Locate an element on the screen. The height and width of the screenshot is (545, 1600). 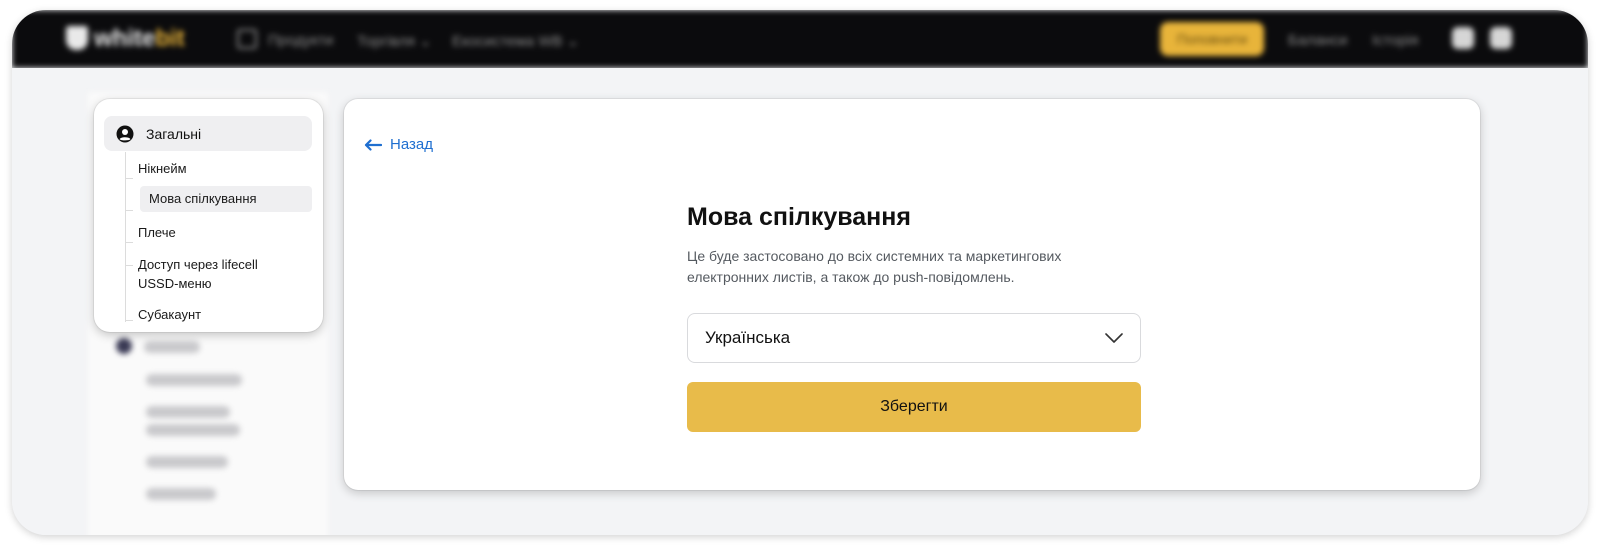
deposit-button: Поповнити is located at coordinates (1212, 39).